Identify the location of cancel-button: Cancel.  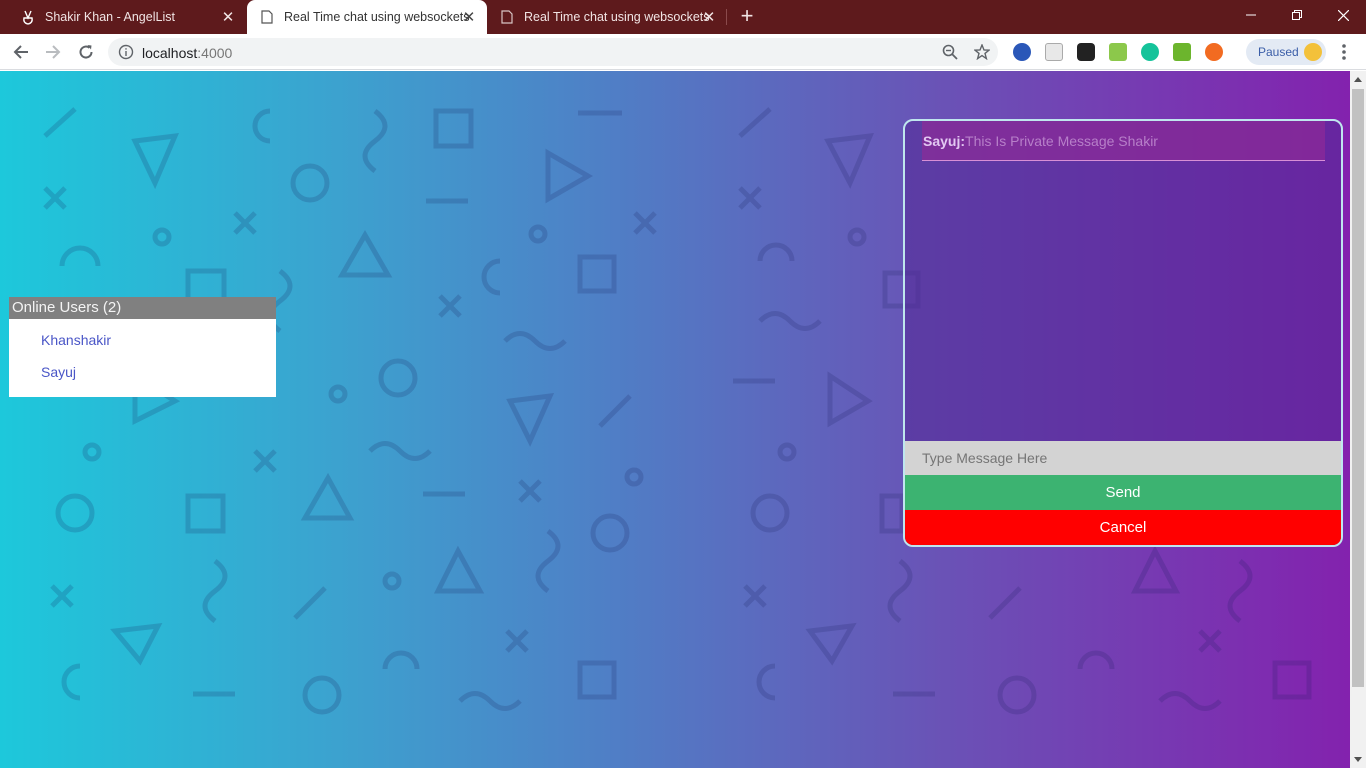
(1123, 527).